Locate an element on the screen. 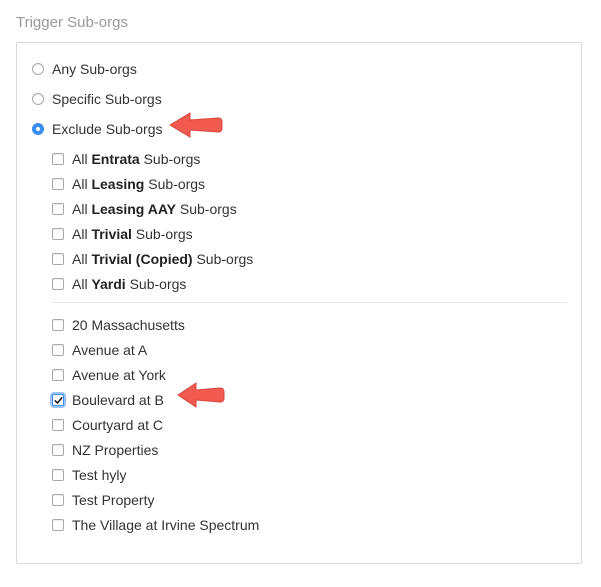 The width and height of the screenshot is (601, 587). section-legend: Trigger Sub-orgs is located at coordinates (72, 22).